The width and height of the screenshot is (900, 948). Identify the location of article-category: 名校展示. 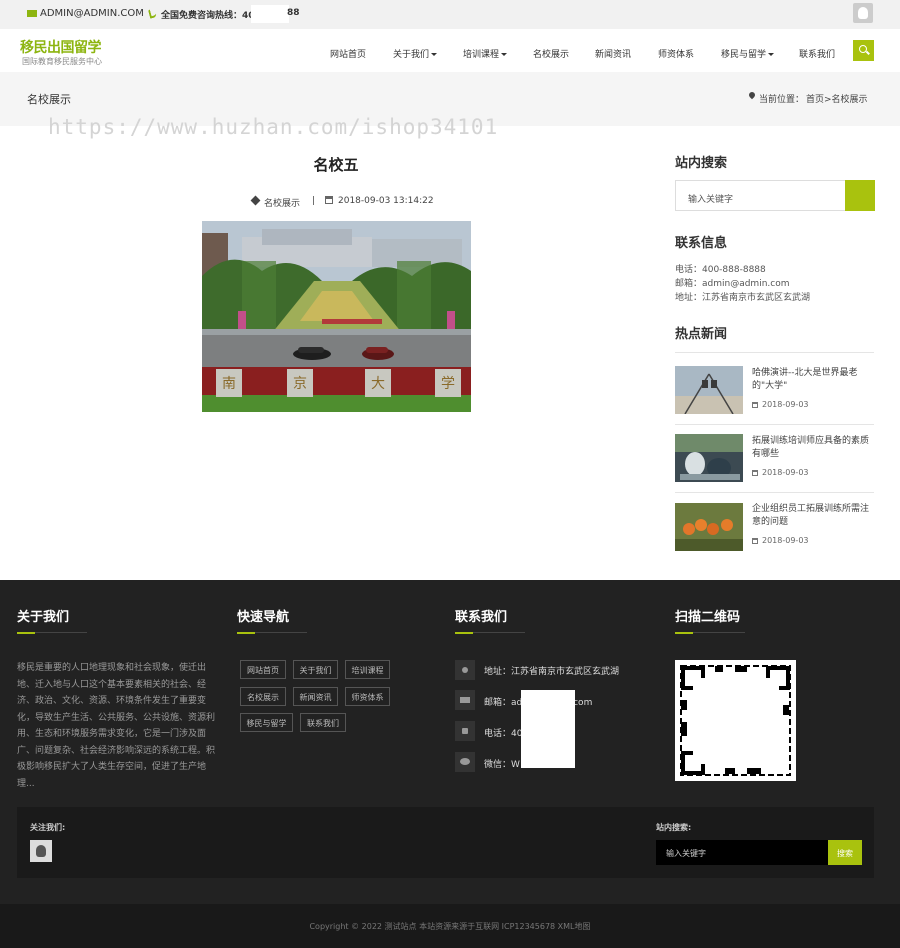
(282, 202).